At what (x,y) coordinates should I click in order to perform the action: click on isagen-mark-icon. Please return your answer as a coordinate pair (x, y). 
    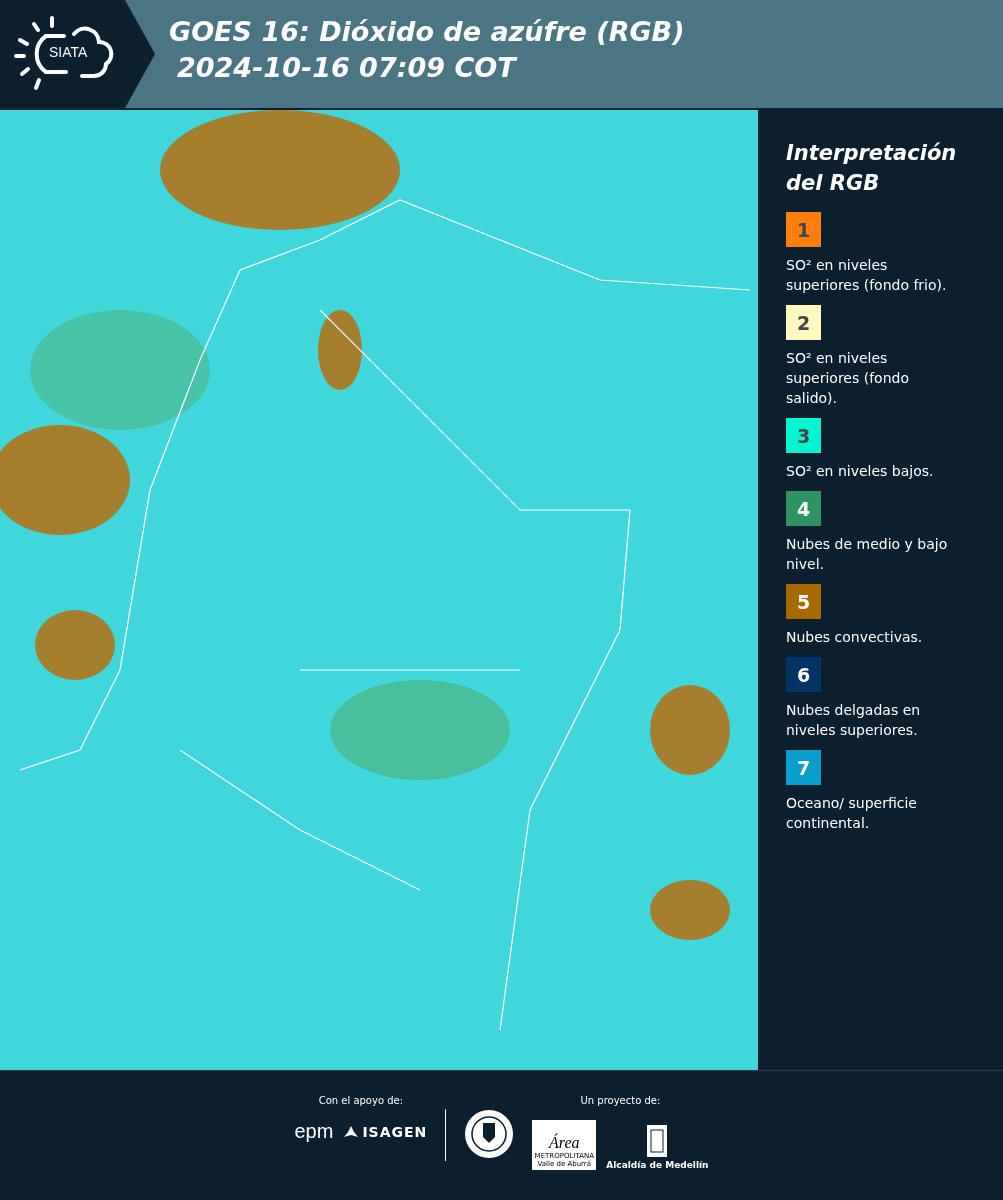
    Looking at the image, I should click on (351, 1131).